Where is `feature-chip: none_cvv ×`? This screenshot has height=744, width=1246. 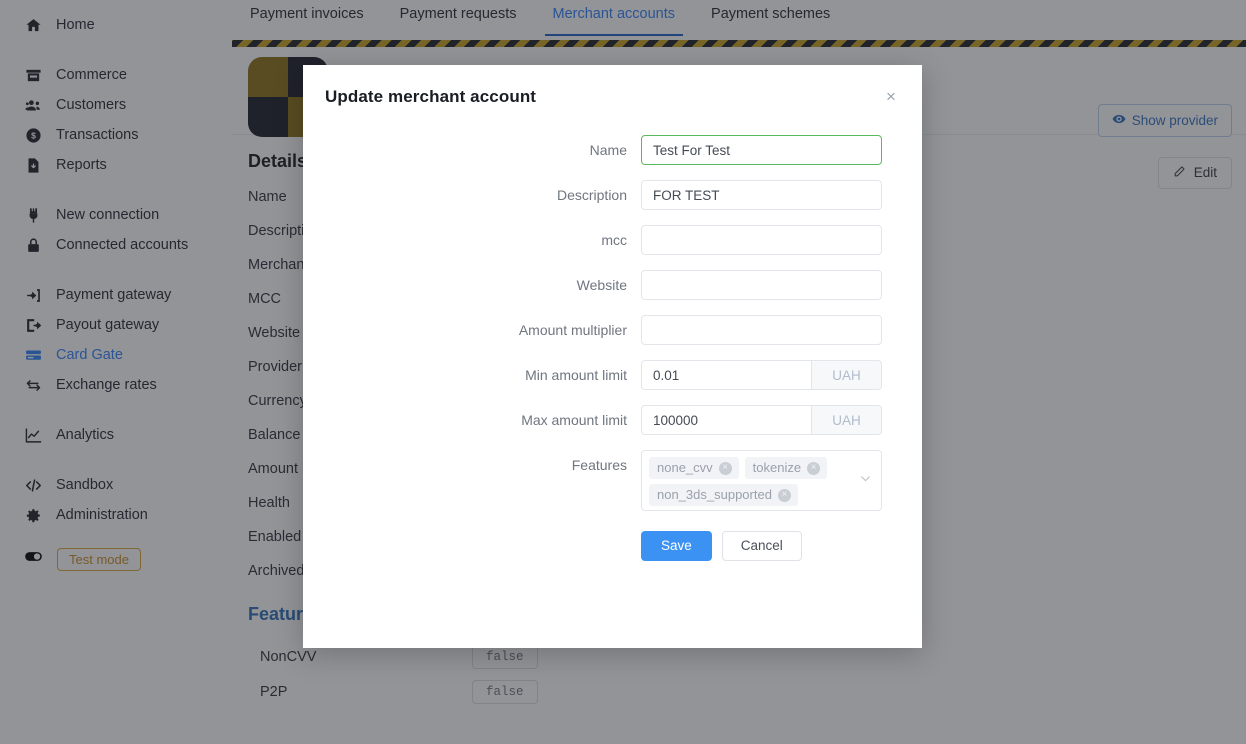
feature-chip: none_cvv × is located at coordinates (694, 468).